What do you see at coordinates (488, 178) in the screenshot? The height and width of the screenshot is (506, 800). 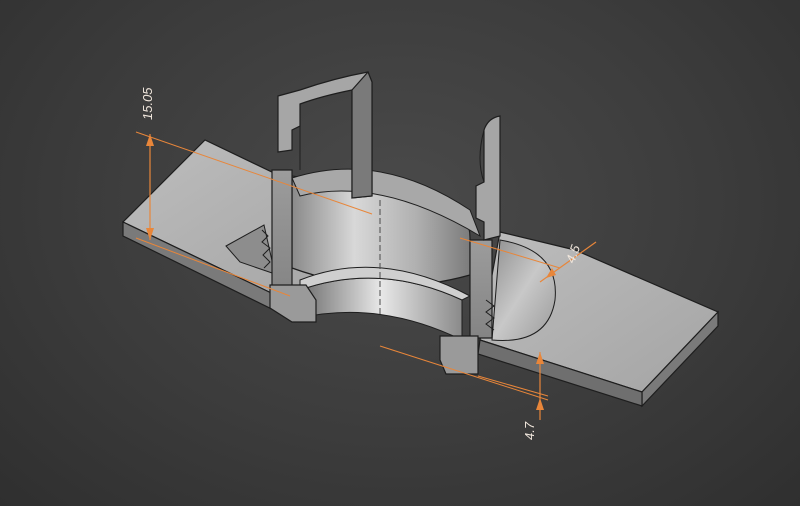 I see `right-clip` at bounding box center [488, 178].